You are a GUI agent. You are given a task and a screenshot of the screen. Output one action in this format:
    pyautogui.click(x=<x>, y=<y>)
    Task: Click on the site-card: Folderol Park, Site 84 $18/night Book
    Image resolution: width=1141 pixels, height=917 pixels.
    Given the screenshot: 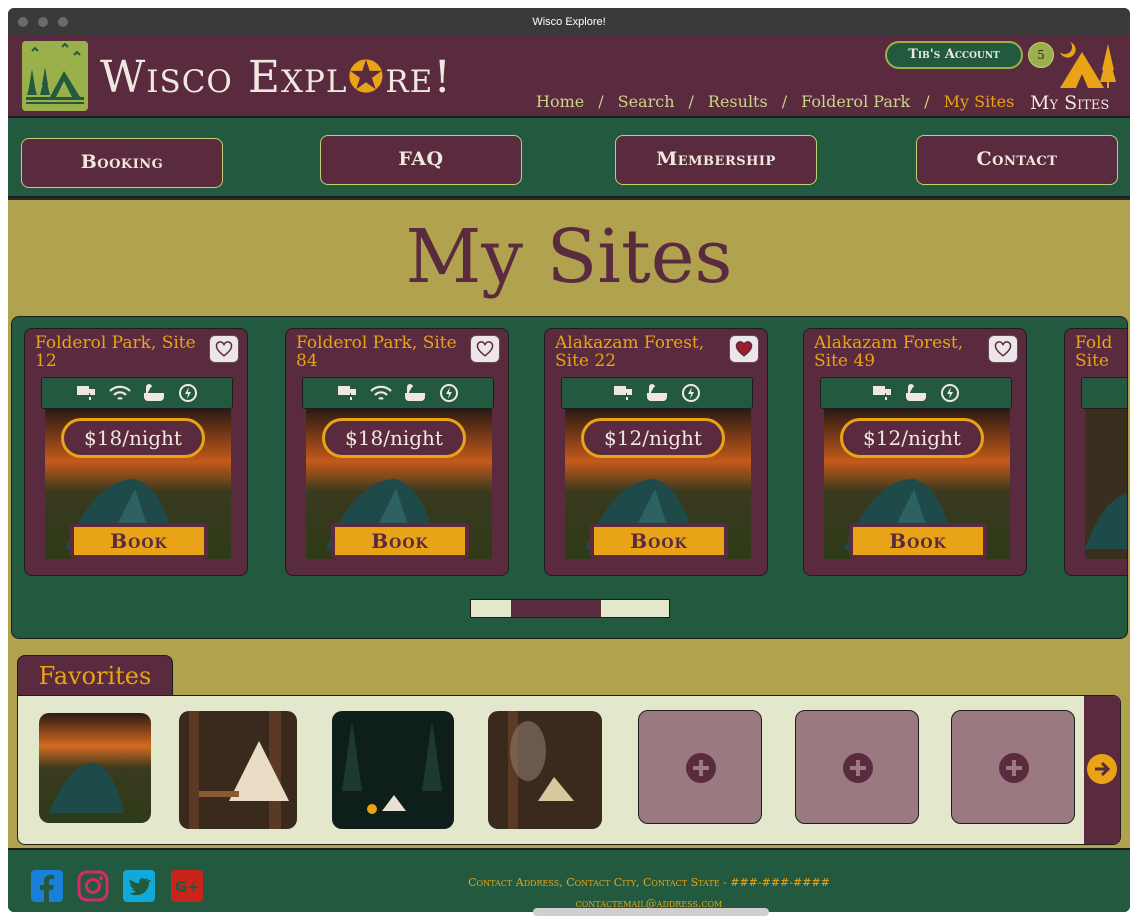 What is the action you would take?
    pyautogui.click(x=397, y=452)
    